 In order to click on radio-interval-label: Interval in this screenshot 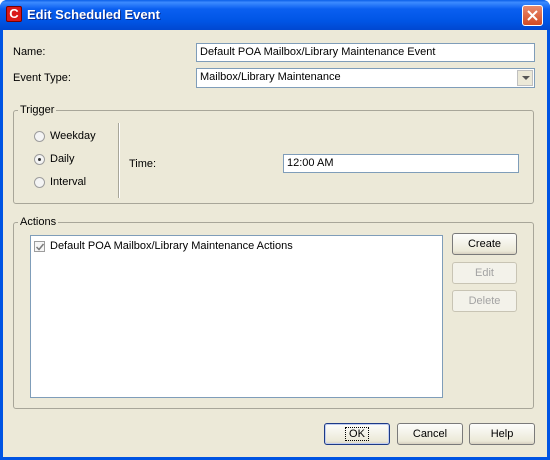, I will do `click(68, 182)`.